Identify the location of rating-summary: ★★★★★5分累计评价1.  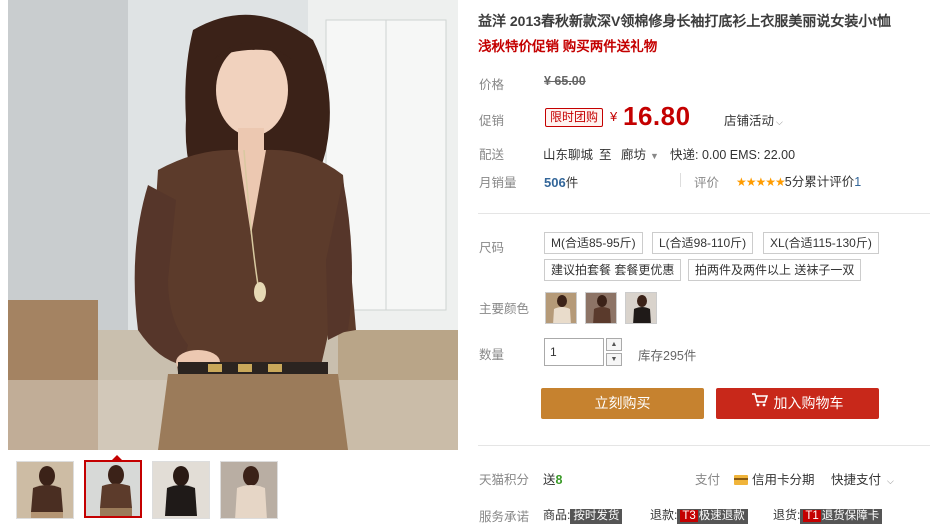
(798, 180).